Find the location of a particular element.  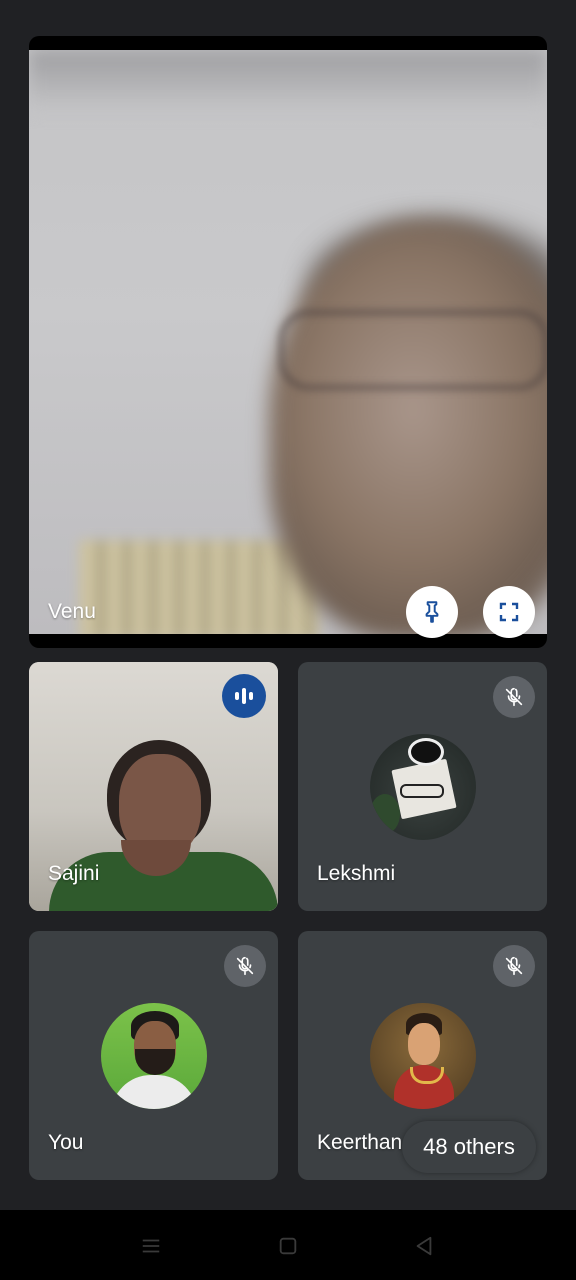

pin-button is located at coordinates (432, 612).